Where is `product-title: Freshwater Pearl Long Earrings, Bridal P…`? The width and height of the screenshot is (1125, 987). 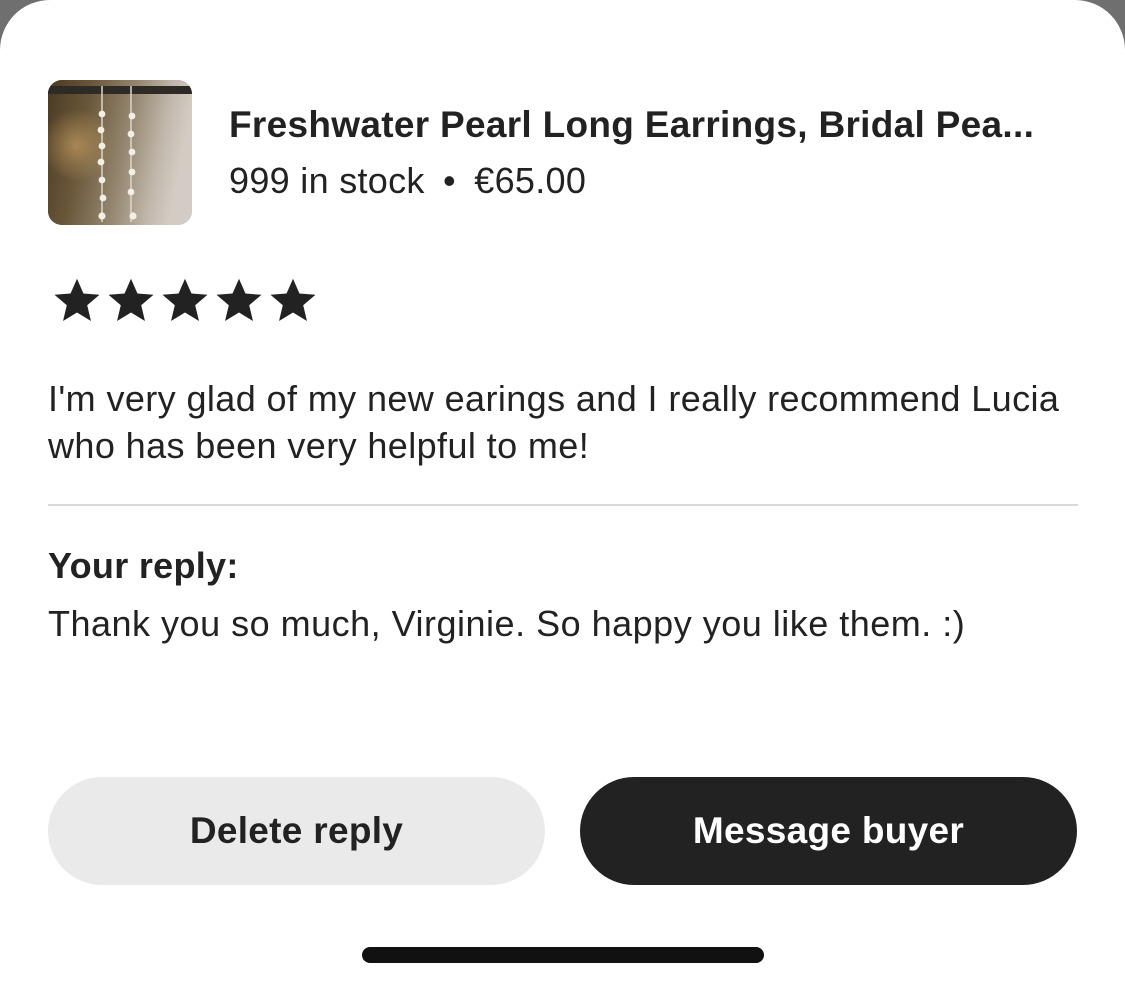
product-title: Freshwater Pearl Long Earrings, Bridal P… is located at coordinates (654, 125).